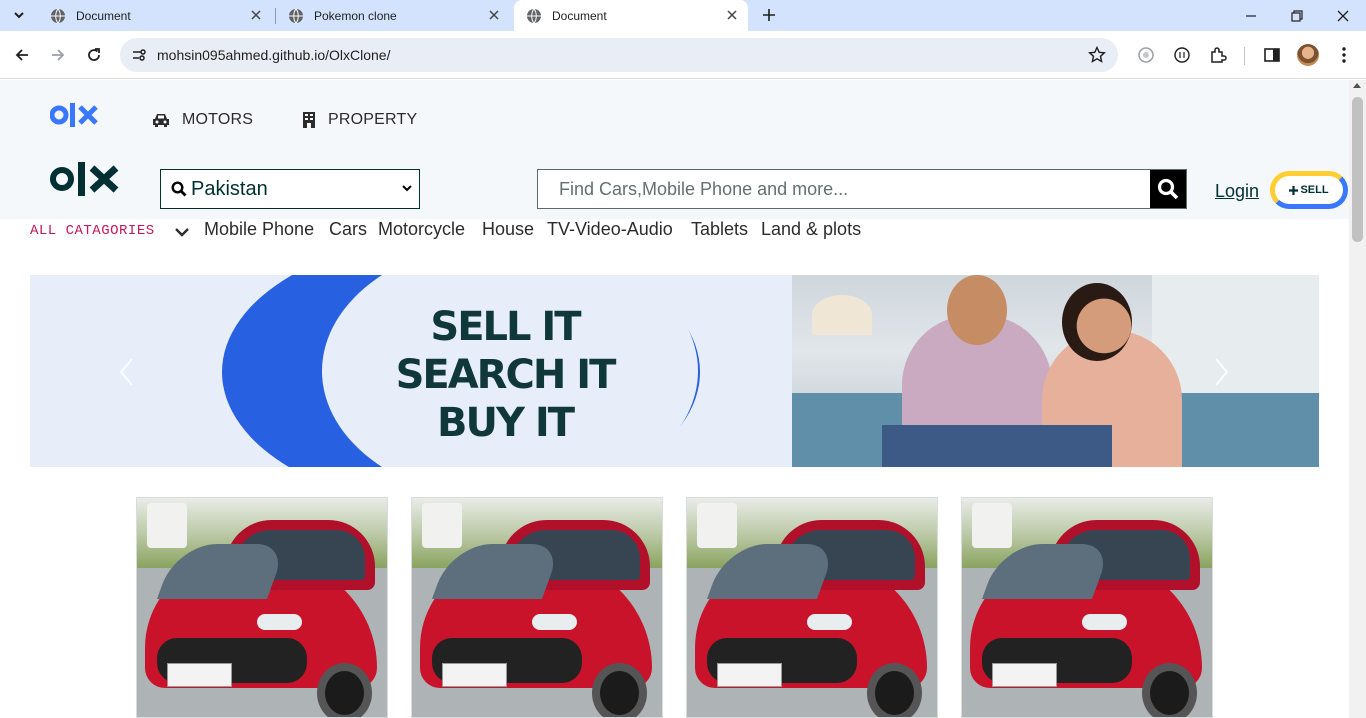 The height and width of the screenshot is (718, 1366). I want to click on side-panel-icon, so click(1272, 55).